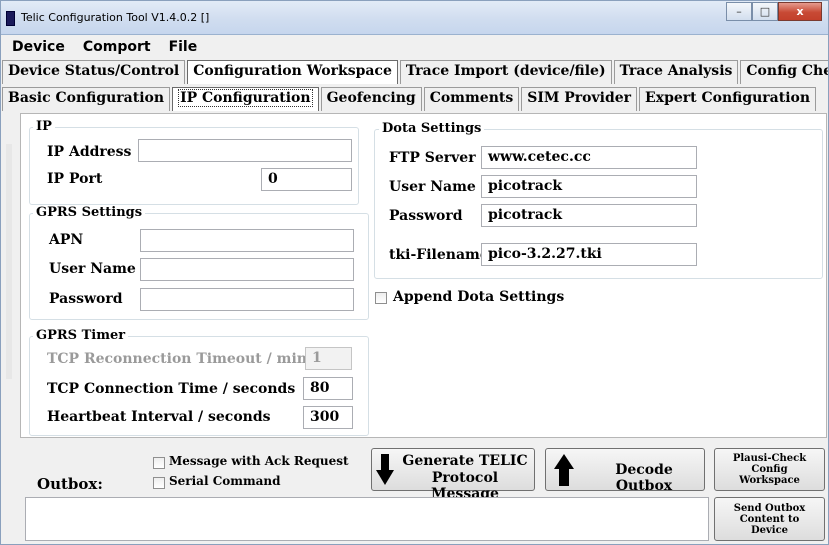  I want to click on caption-buttons: – □ x, so click(774, 11).